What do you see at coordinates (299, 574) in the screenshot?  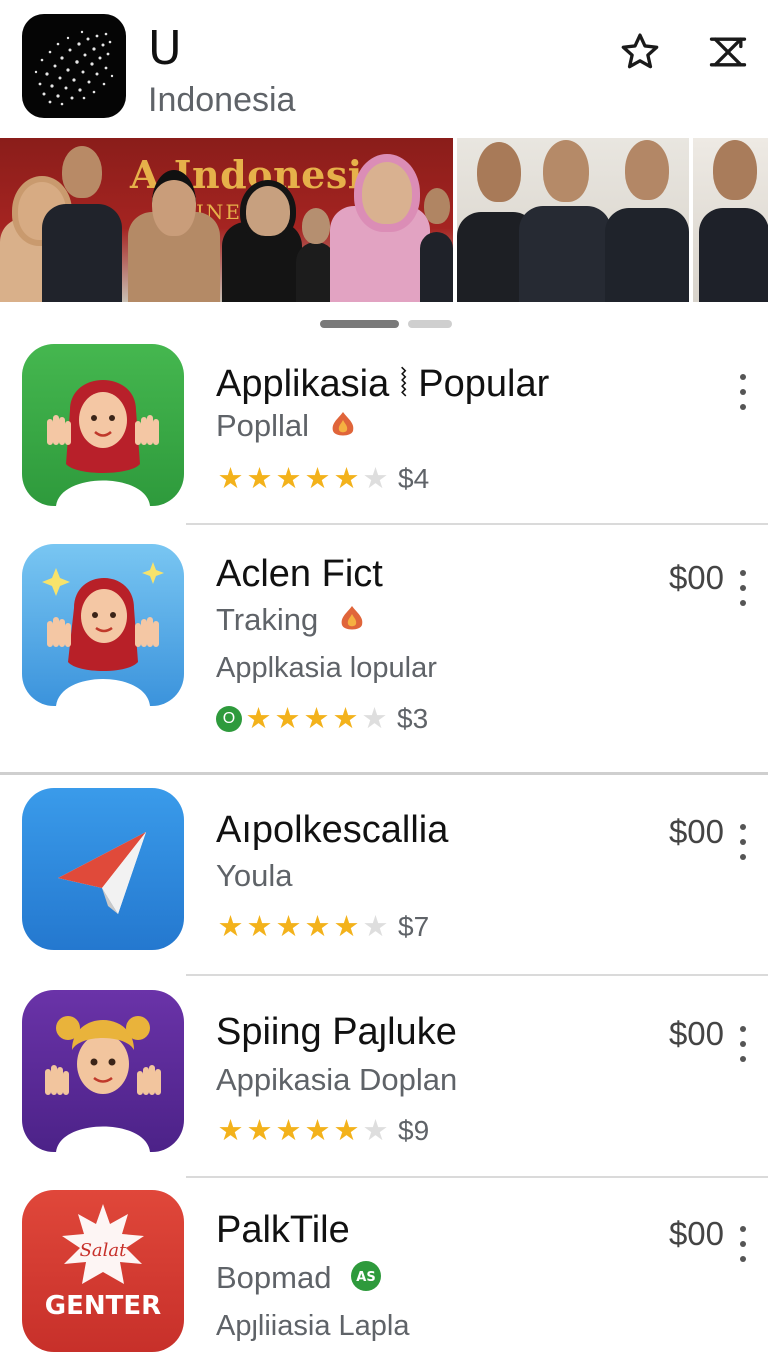 I see `app-name: Aclen Fict` at bounding box center [299, 574].